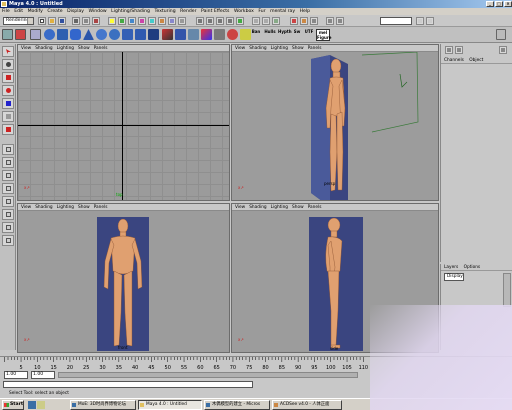 This screenshot has height=410, width=512. Describe the element at coordinates (451, 267) in the screenshot. I see `layers-menu: Layers` at that location.